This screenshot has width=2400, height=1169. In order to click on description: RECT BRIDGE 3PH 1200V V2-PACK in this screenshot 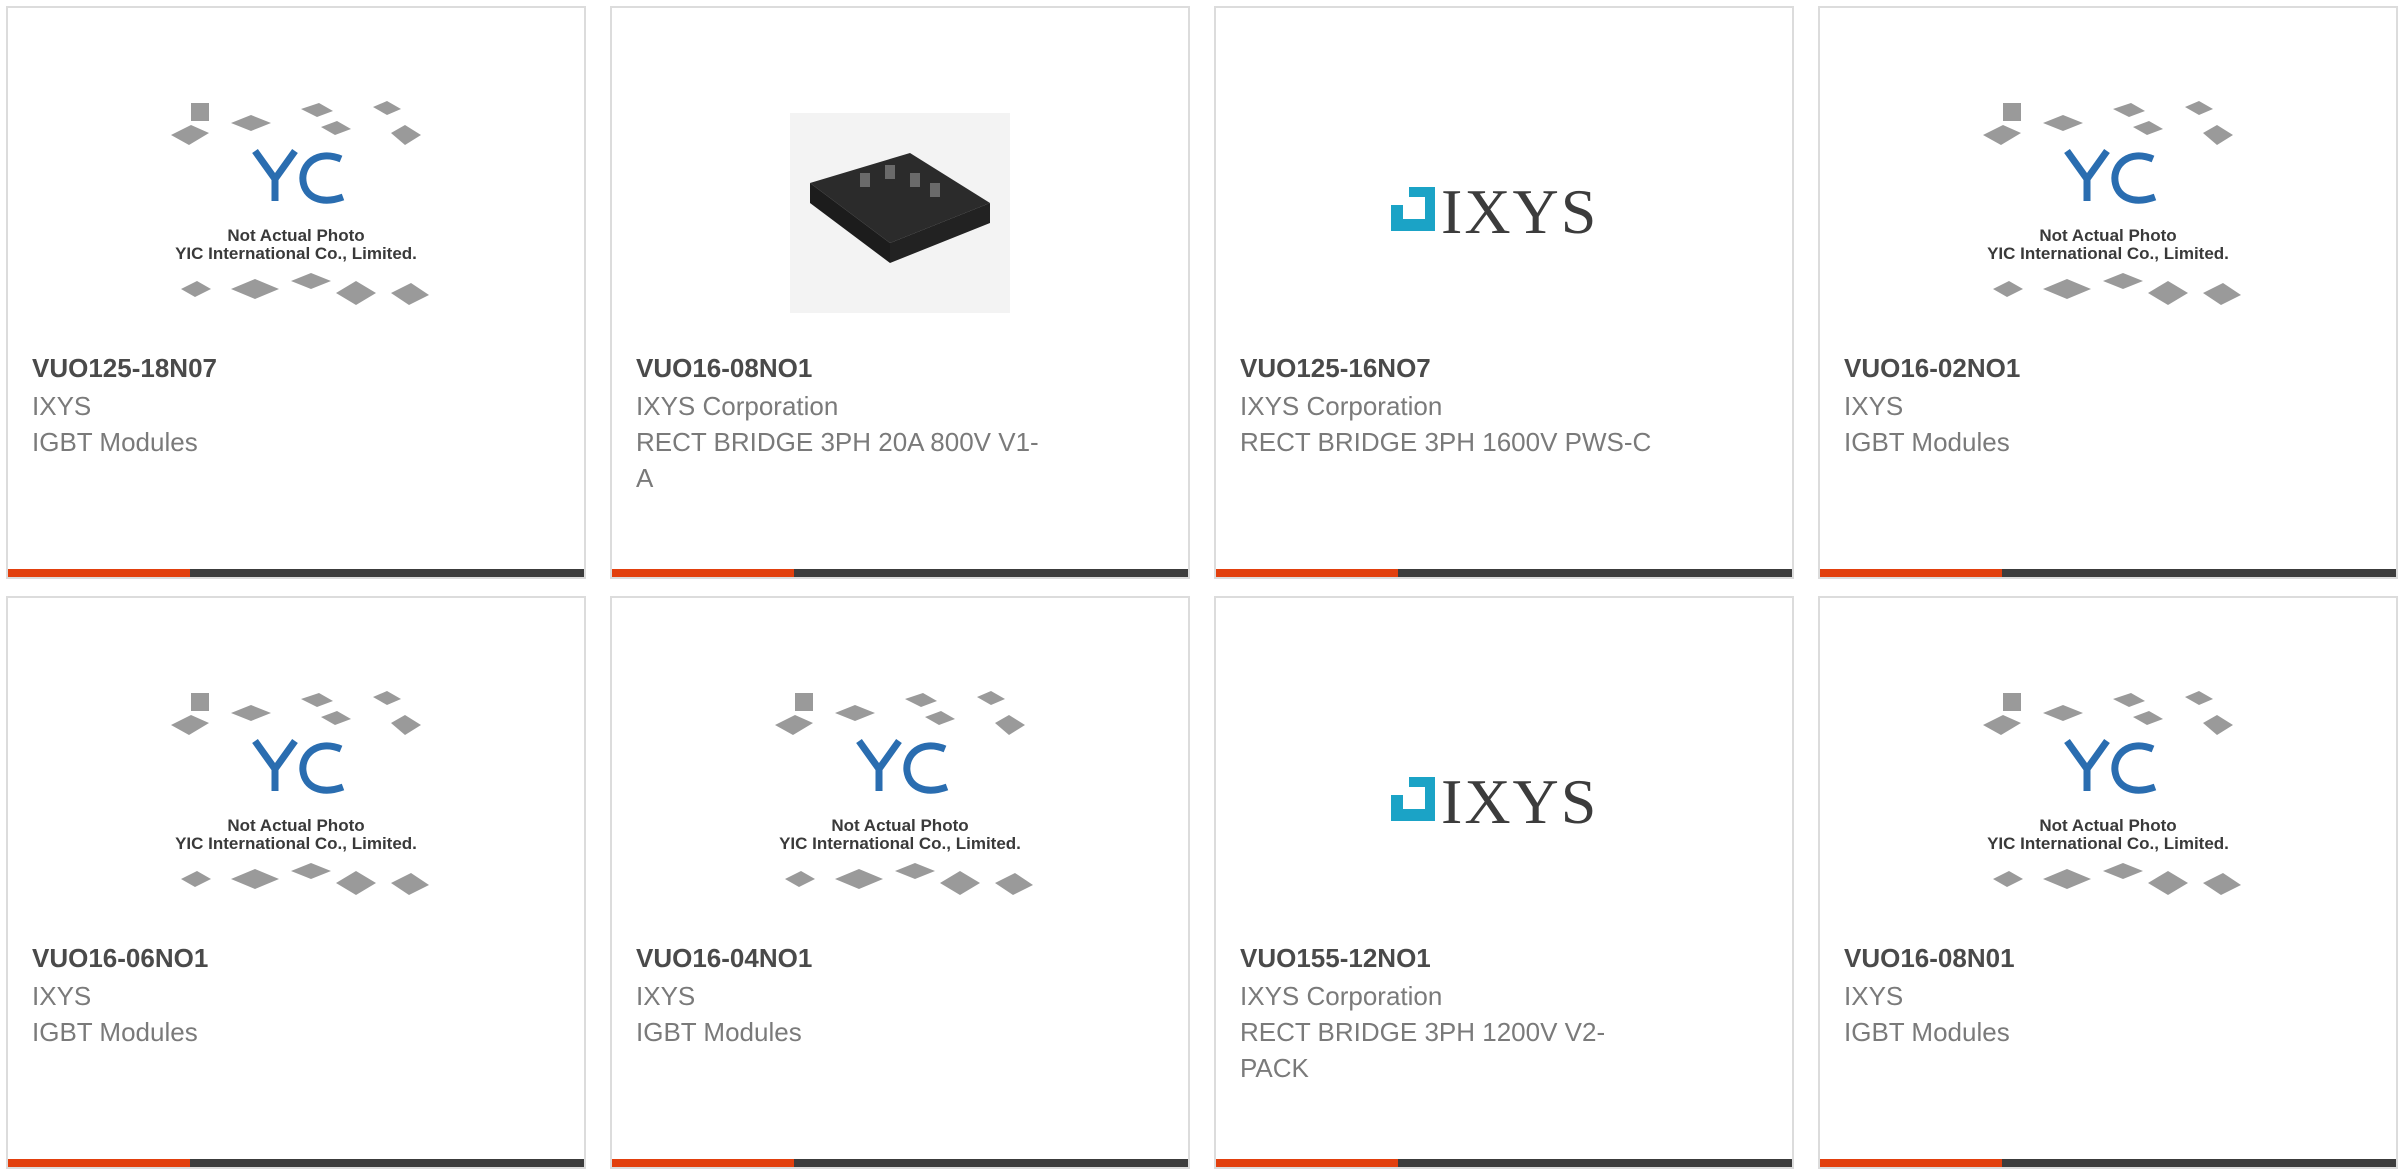, I will do `click(1423, 1050)`.